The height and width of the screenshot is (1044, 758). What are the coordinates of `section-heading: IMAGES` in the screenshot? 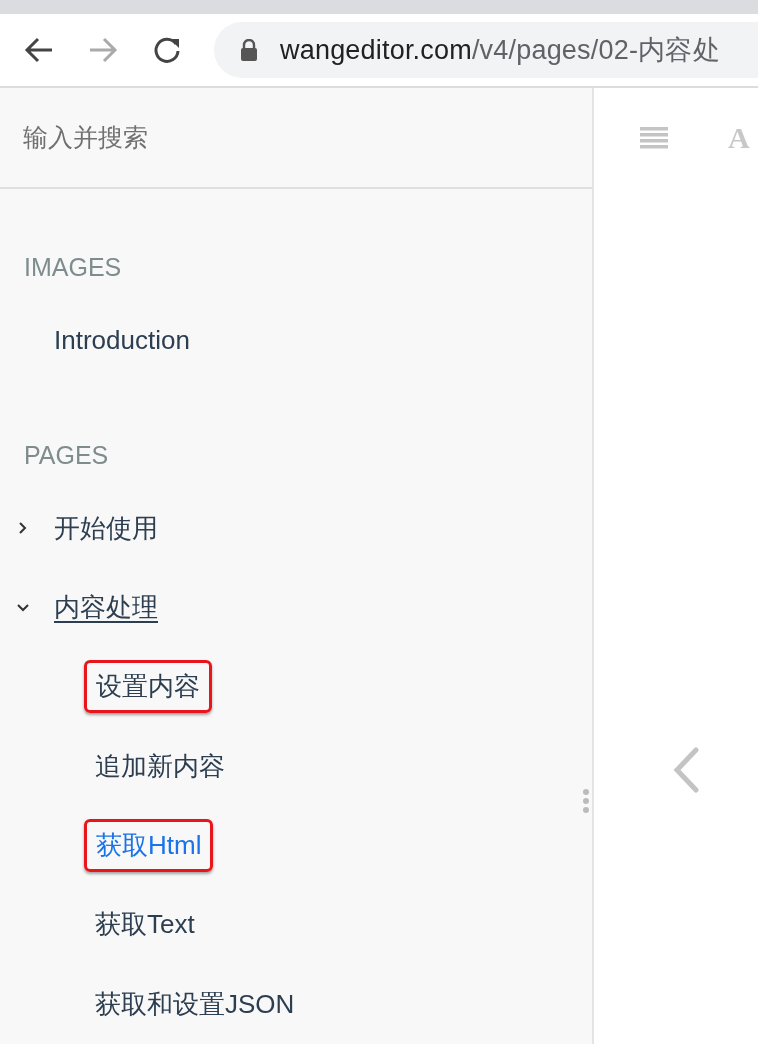 It's located at (73, 268).